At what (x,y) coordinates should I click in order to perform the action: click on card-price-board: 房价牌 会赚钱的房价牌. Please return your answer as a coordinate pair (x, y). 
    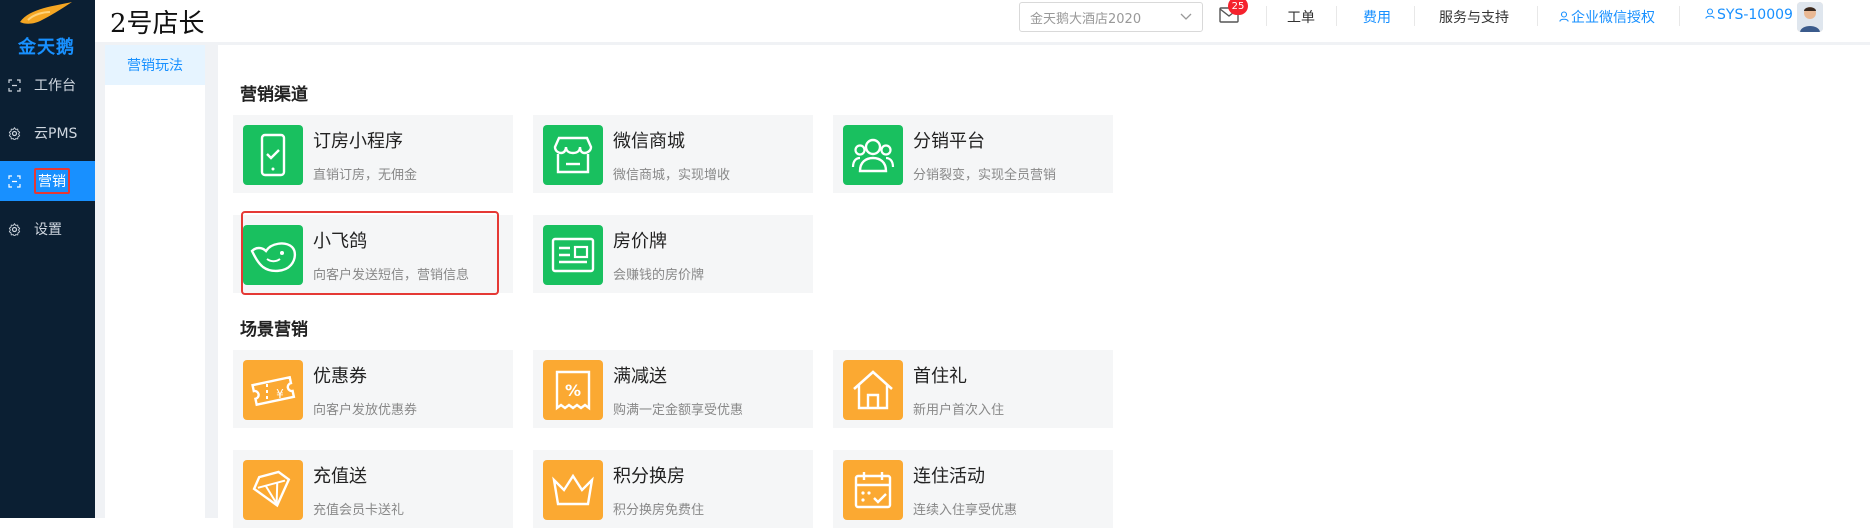
    Looking at the image, I should click on (673, 254).